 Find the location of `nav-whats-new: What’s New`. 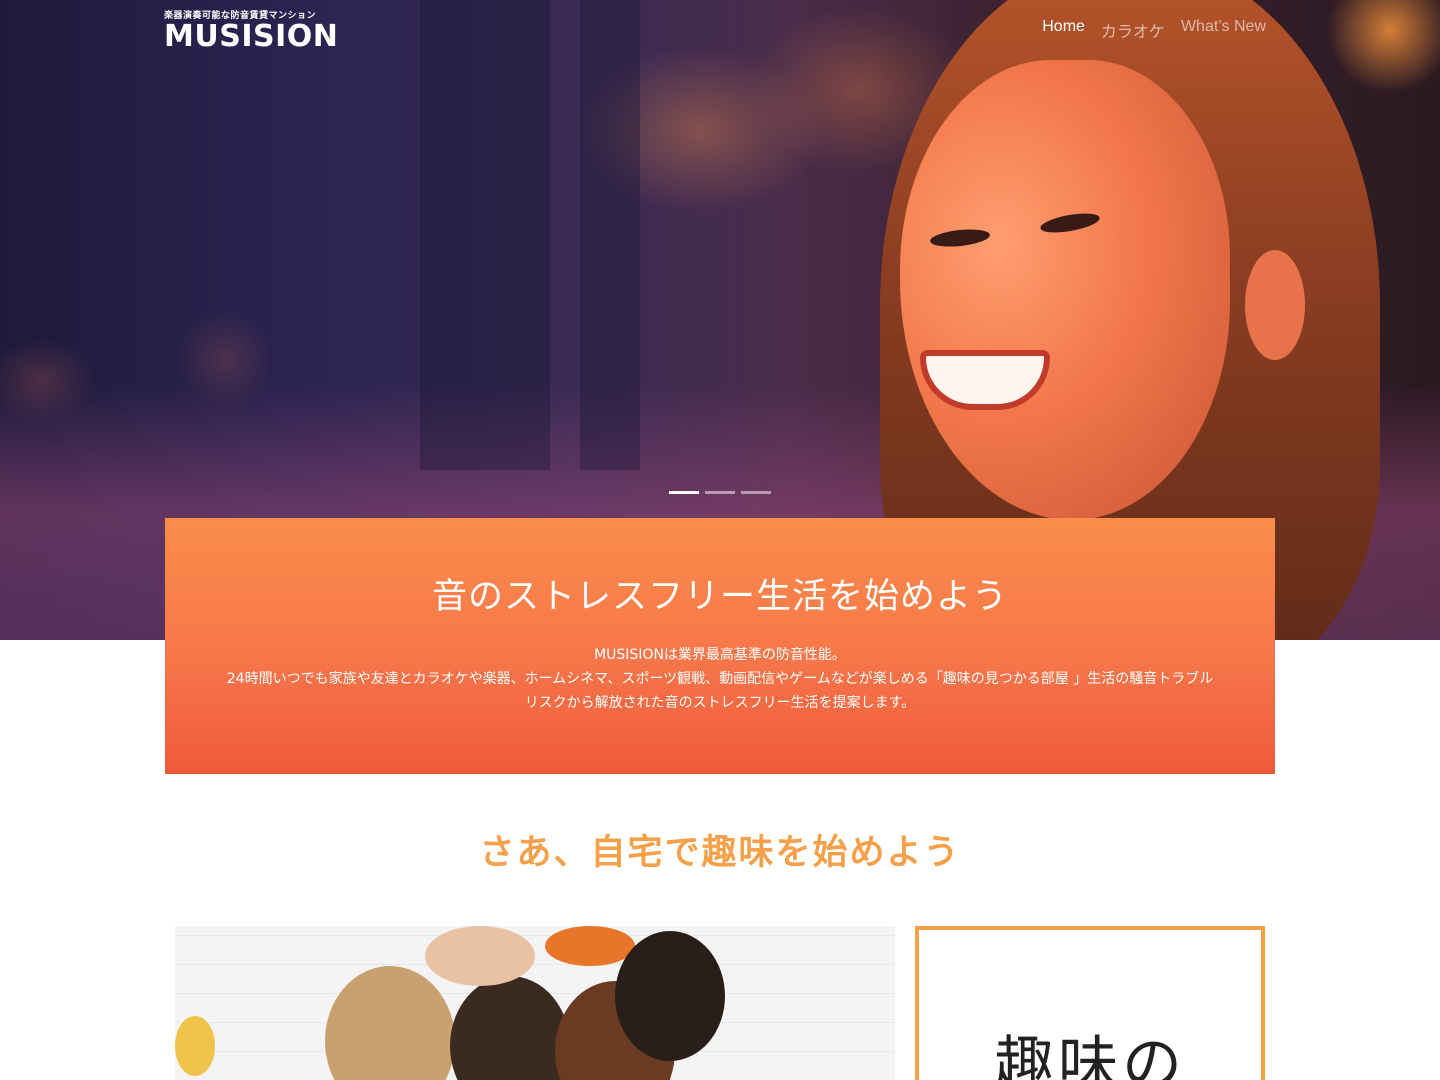

nav-whats-new: What’s New is located at coordinates (1223, 30).